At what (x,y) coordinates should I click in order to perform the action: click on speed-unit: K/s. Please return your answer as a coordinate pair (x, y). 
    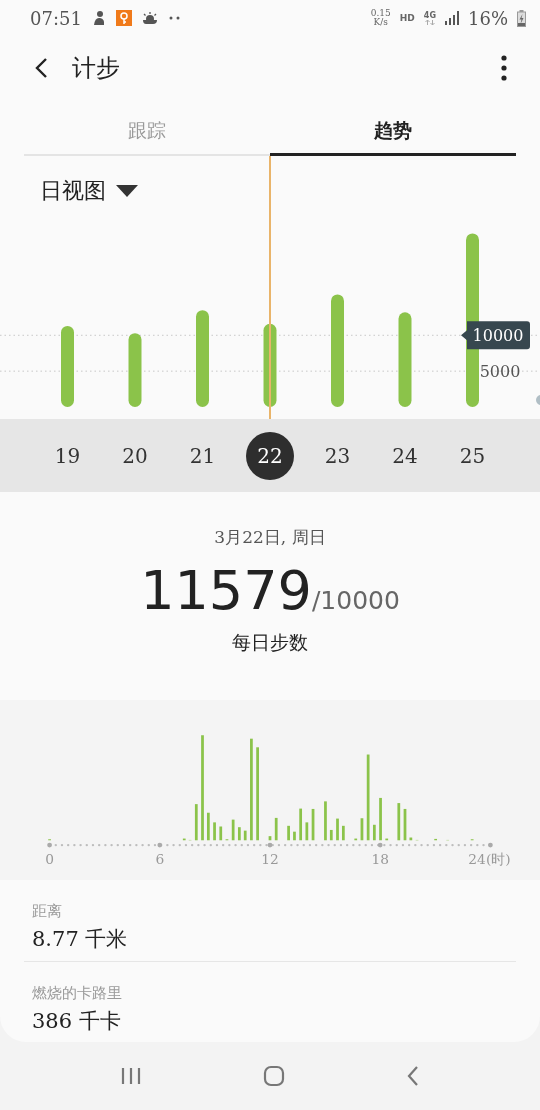
    Looking at the image, I should click on (380, 22).